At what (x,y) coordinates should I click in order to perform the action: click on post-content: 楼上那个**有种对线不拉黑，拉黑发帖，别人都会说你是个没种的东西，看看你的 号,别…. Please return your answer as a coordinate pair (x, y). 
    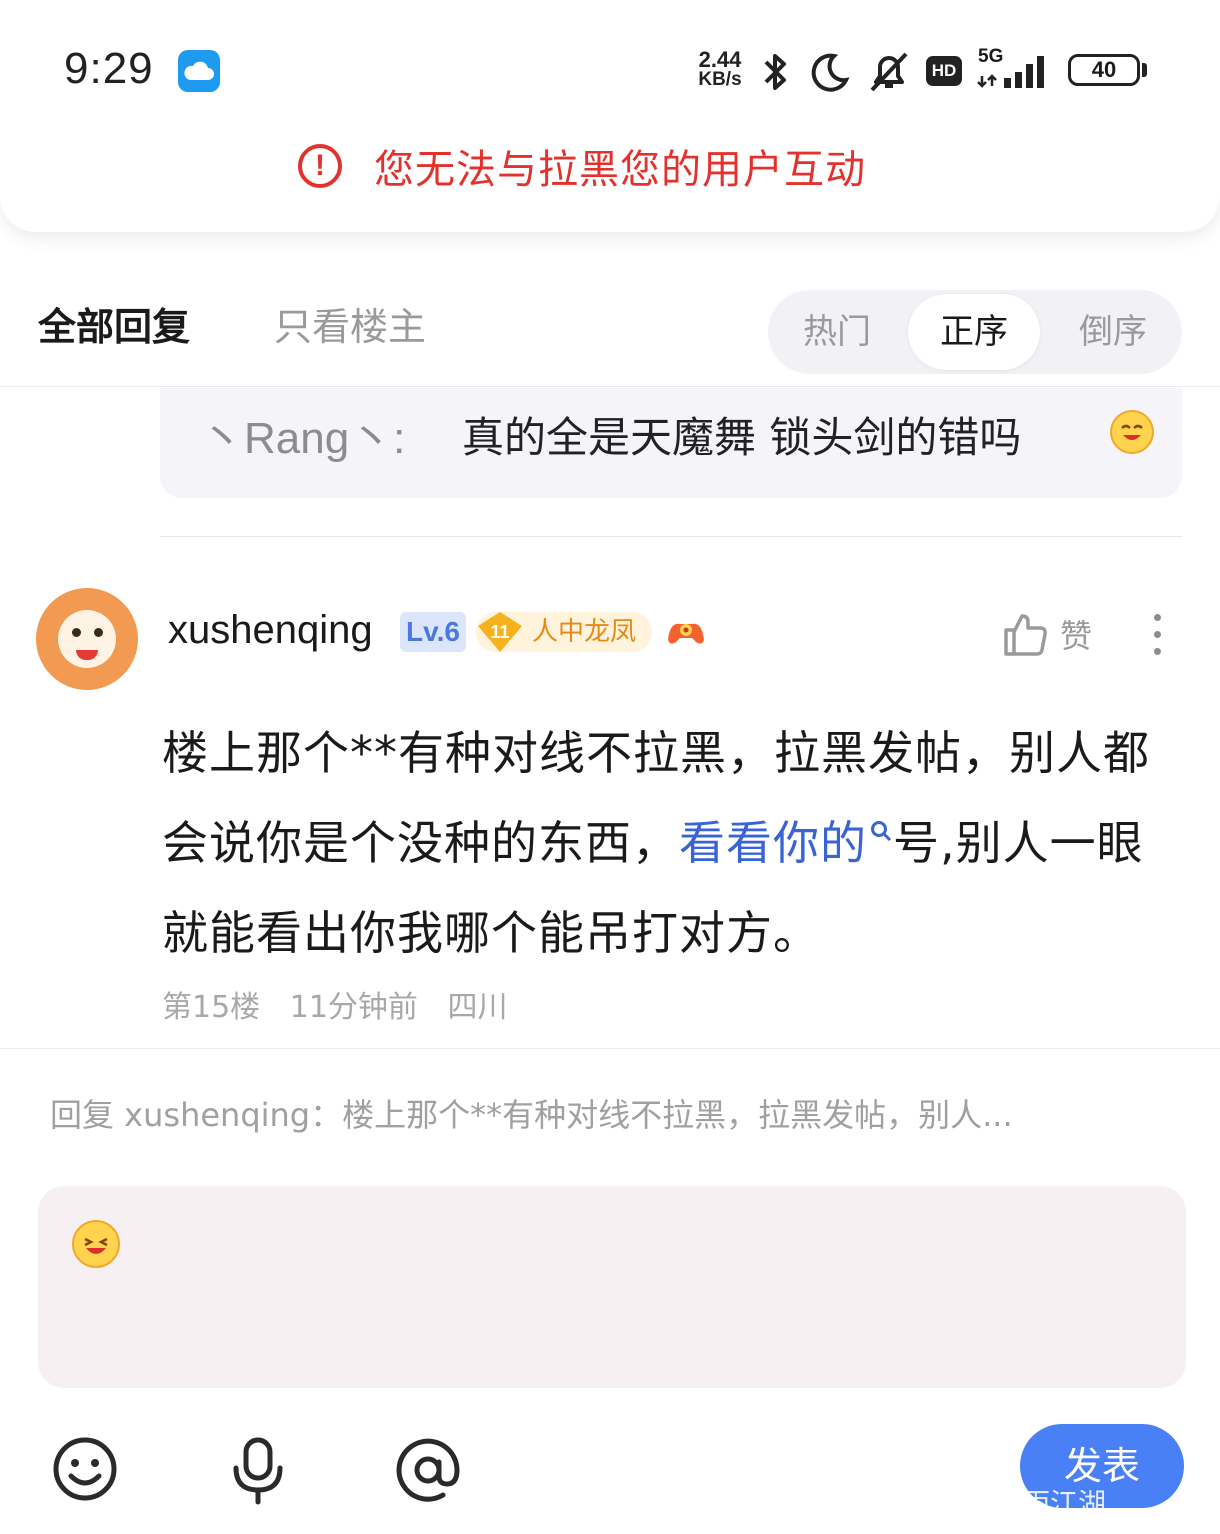
    Looking at the image, I should click on (674, 843).